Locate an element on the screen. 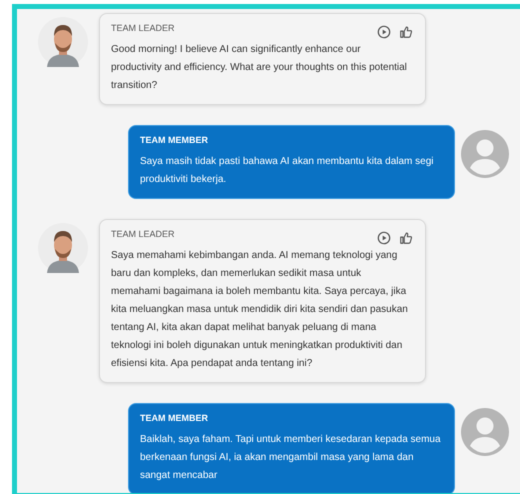 The width and height of the screenshot is (520, 494). message-text: Good morning! I believe AI can significantly enhance our productivity and efficiency. What are your thoughts on this potential transition? is located at coordinates (259, 68).